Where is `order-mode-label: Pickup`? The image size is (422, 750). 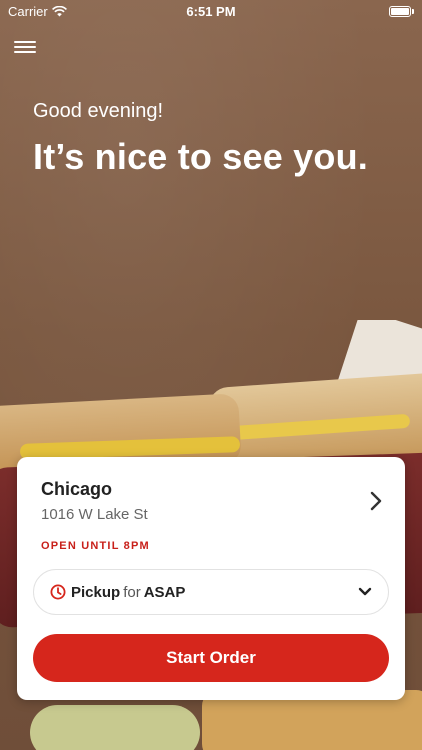 order-mode-label: Pickup is located at coordinates (96, 592).